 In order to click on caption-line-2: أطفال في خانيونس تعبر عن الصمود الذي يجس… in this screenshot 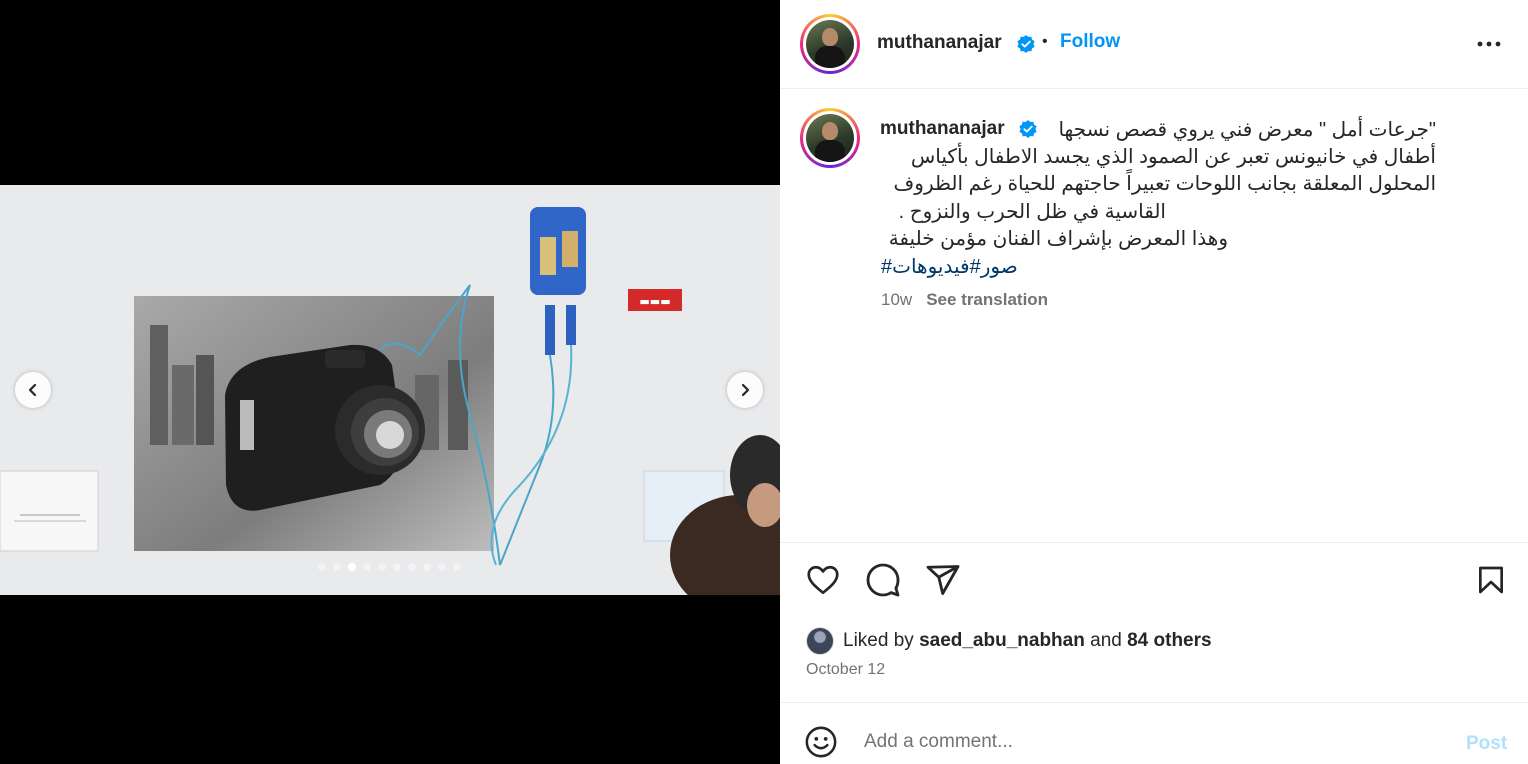, I will do `click(1173, 157)`.